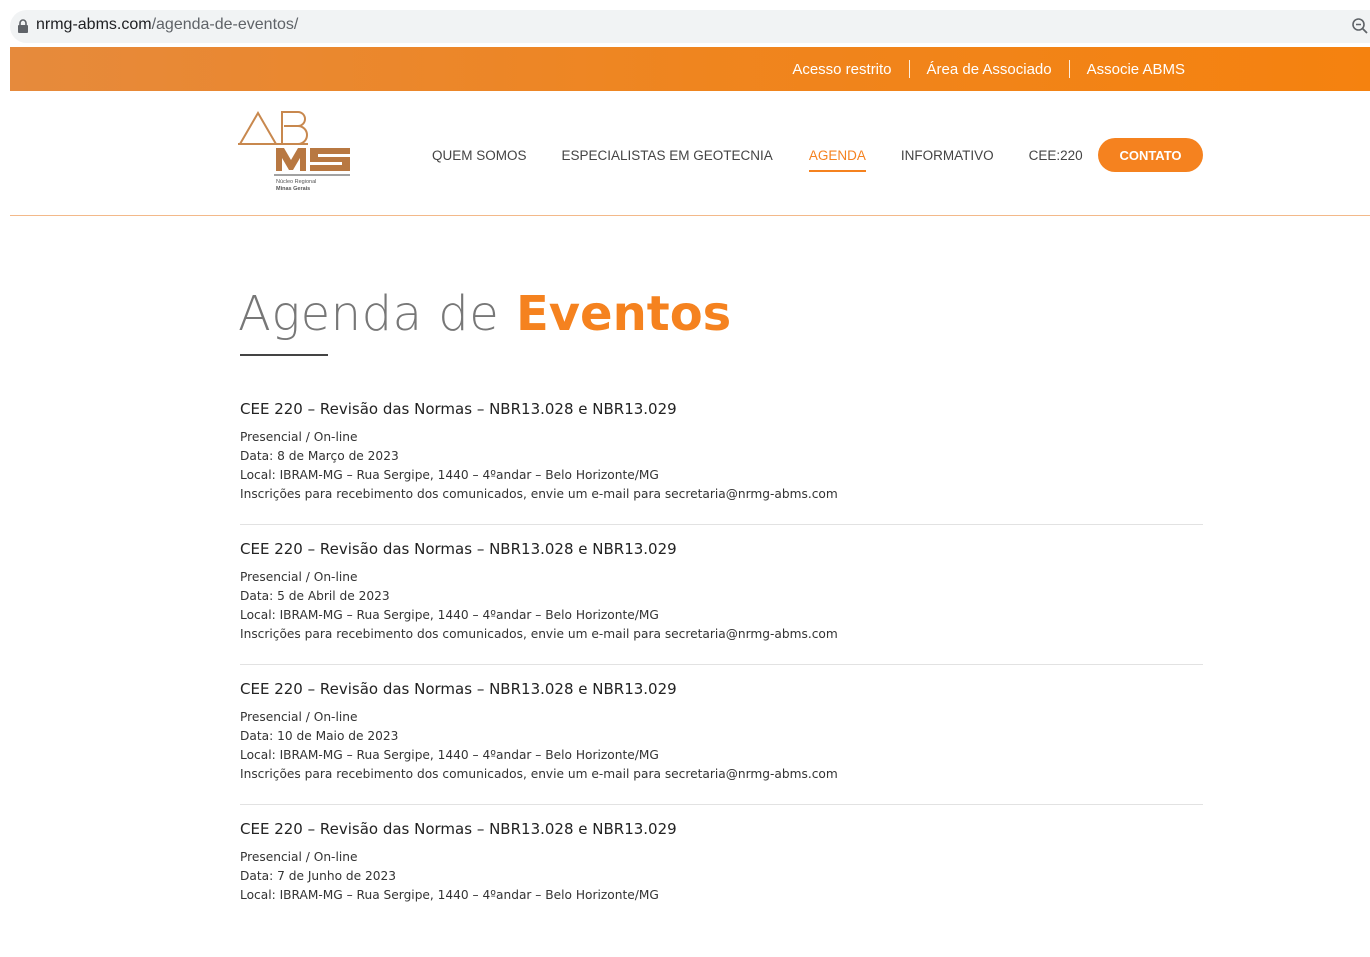  I want to click on nav-especialistas: ESPECIALISTAS EM GEOTECNIA, so click(667, 155).